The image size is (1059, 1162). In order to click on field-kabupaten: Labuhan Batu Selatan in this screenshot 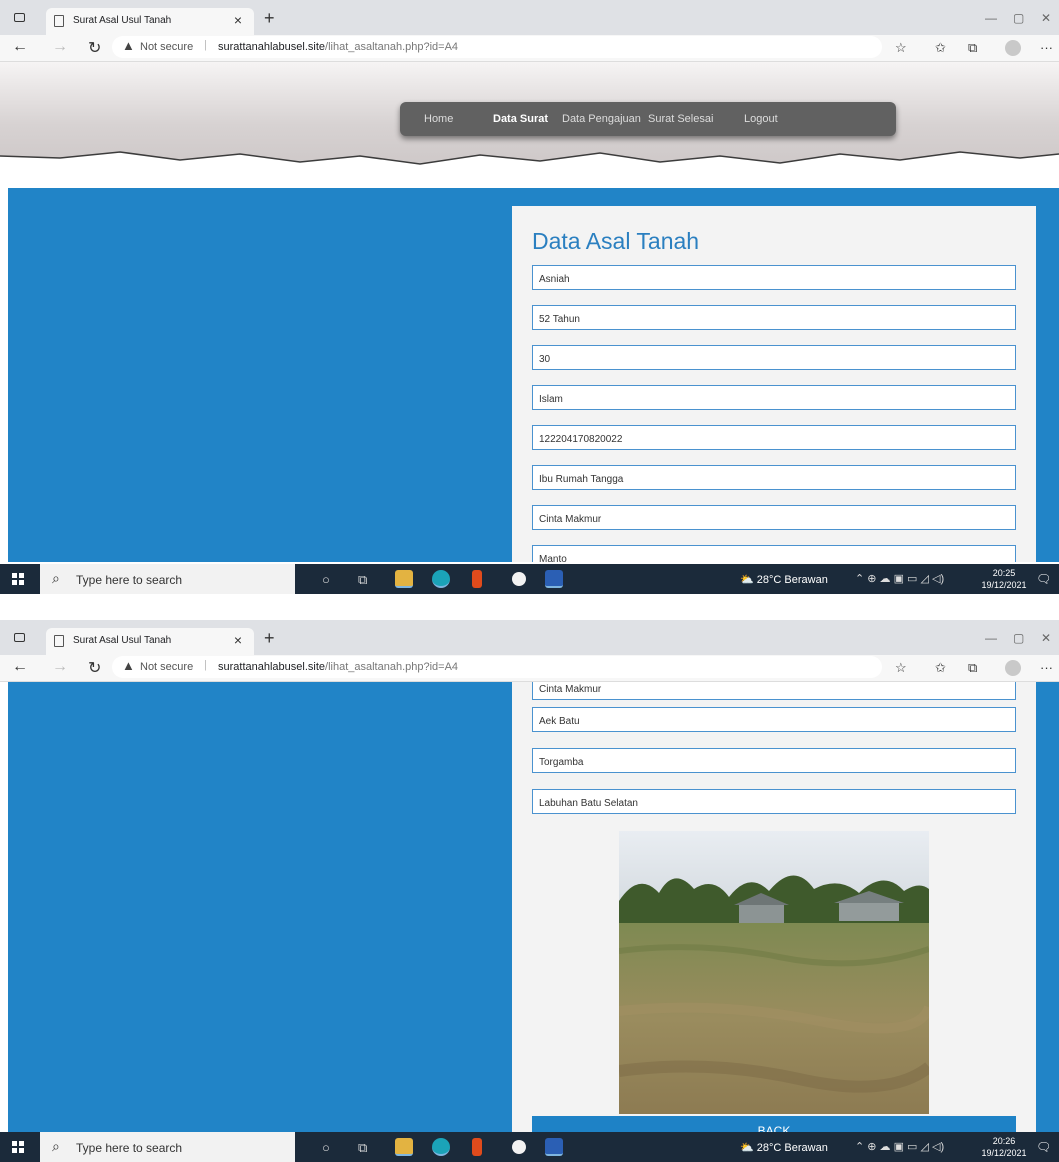, I will do `click(774, 801)`.